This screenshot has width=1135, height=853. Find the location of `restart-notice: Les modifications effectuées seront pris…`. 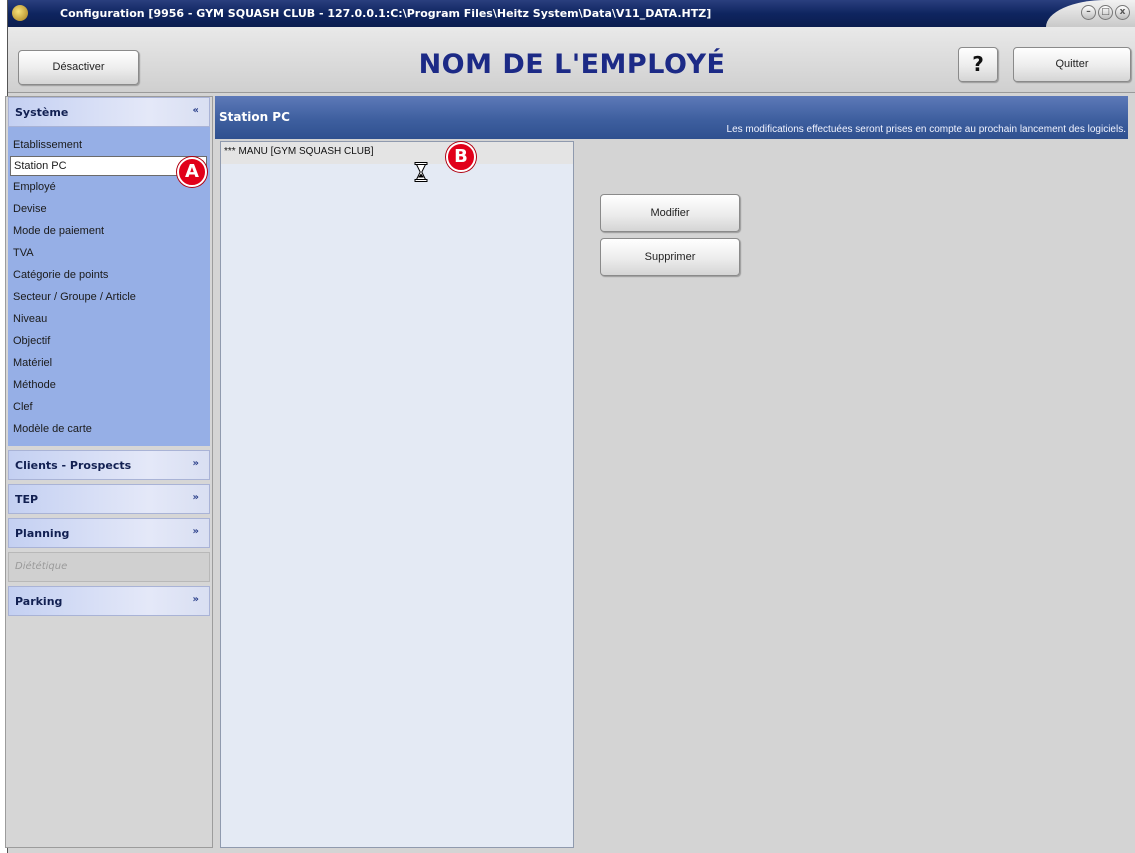

restart-notice: Les modifications effectuées seront pris… is located at coordinates (926, 129).